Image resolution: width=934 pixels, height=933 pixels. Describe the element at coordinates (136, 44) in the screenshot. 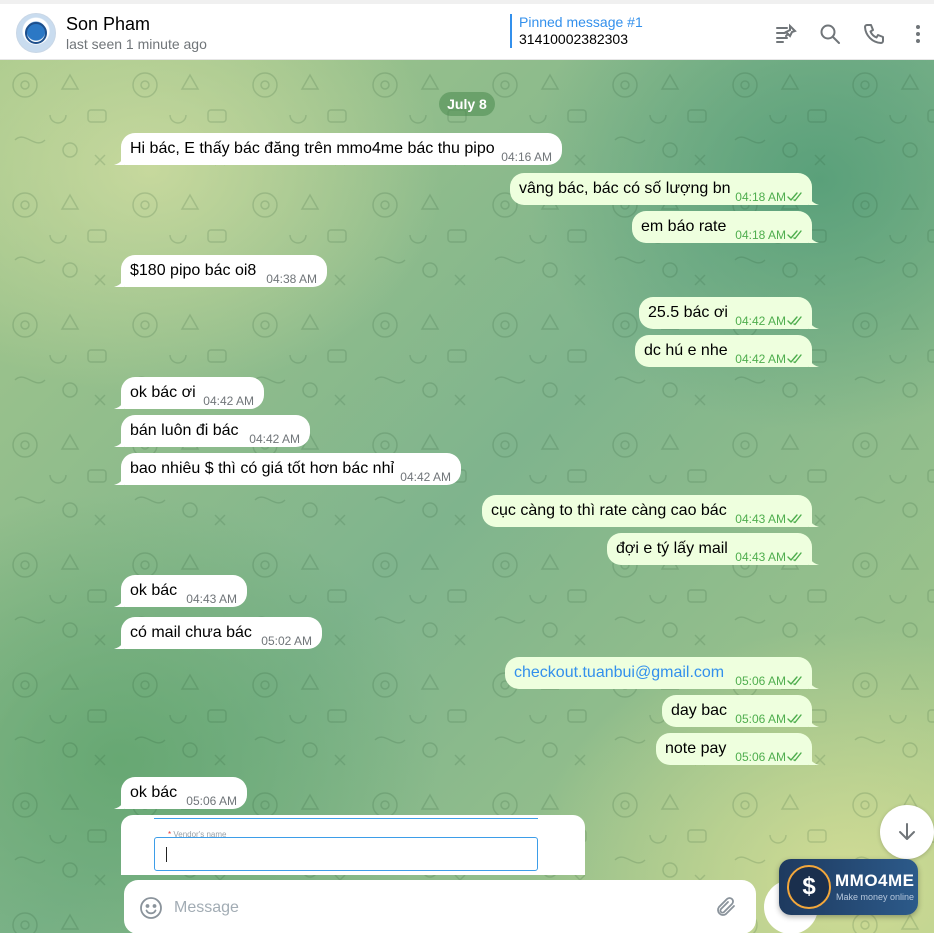

I see `last-seen-status: last seen 1 minute ago` at that location.